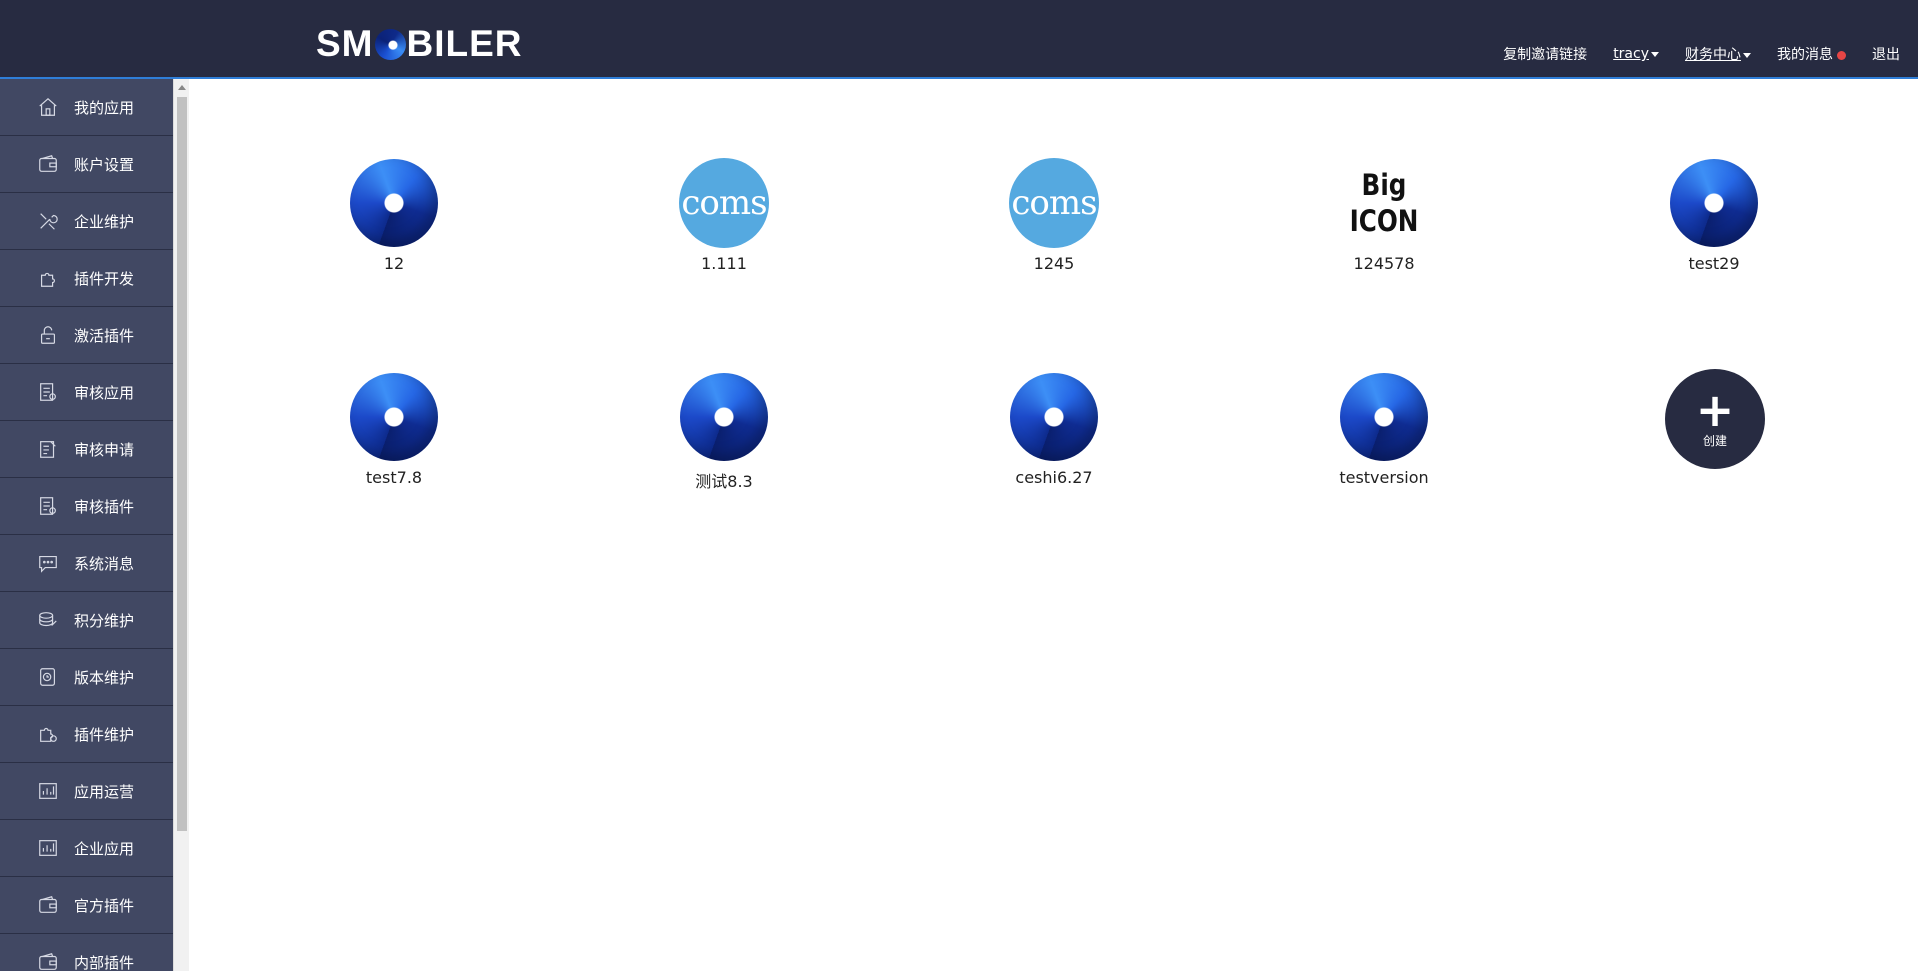 The height and width of the screenshot is (971, 1918). I want to click on logout-link: 退出, so click(1886, 54).